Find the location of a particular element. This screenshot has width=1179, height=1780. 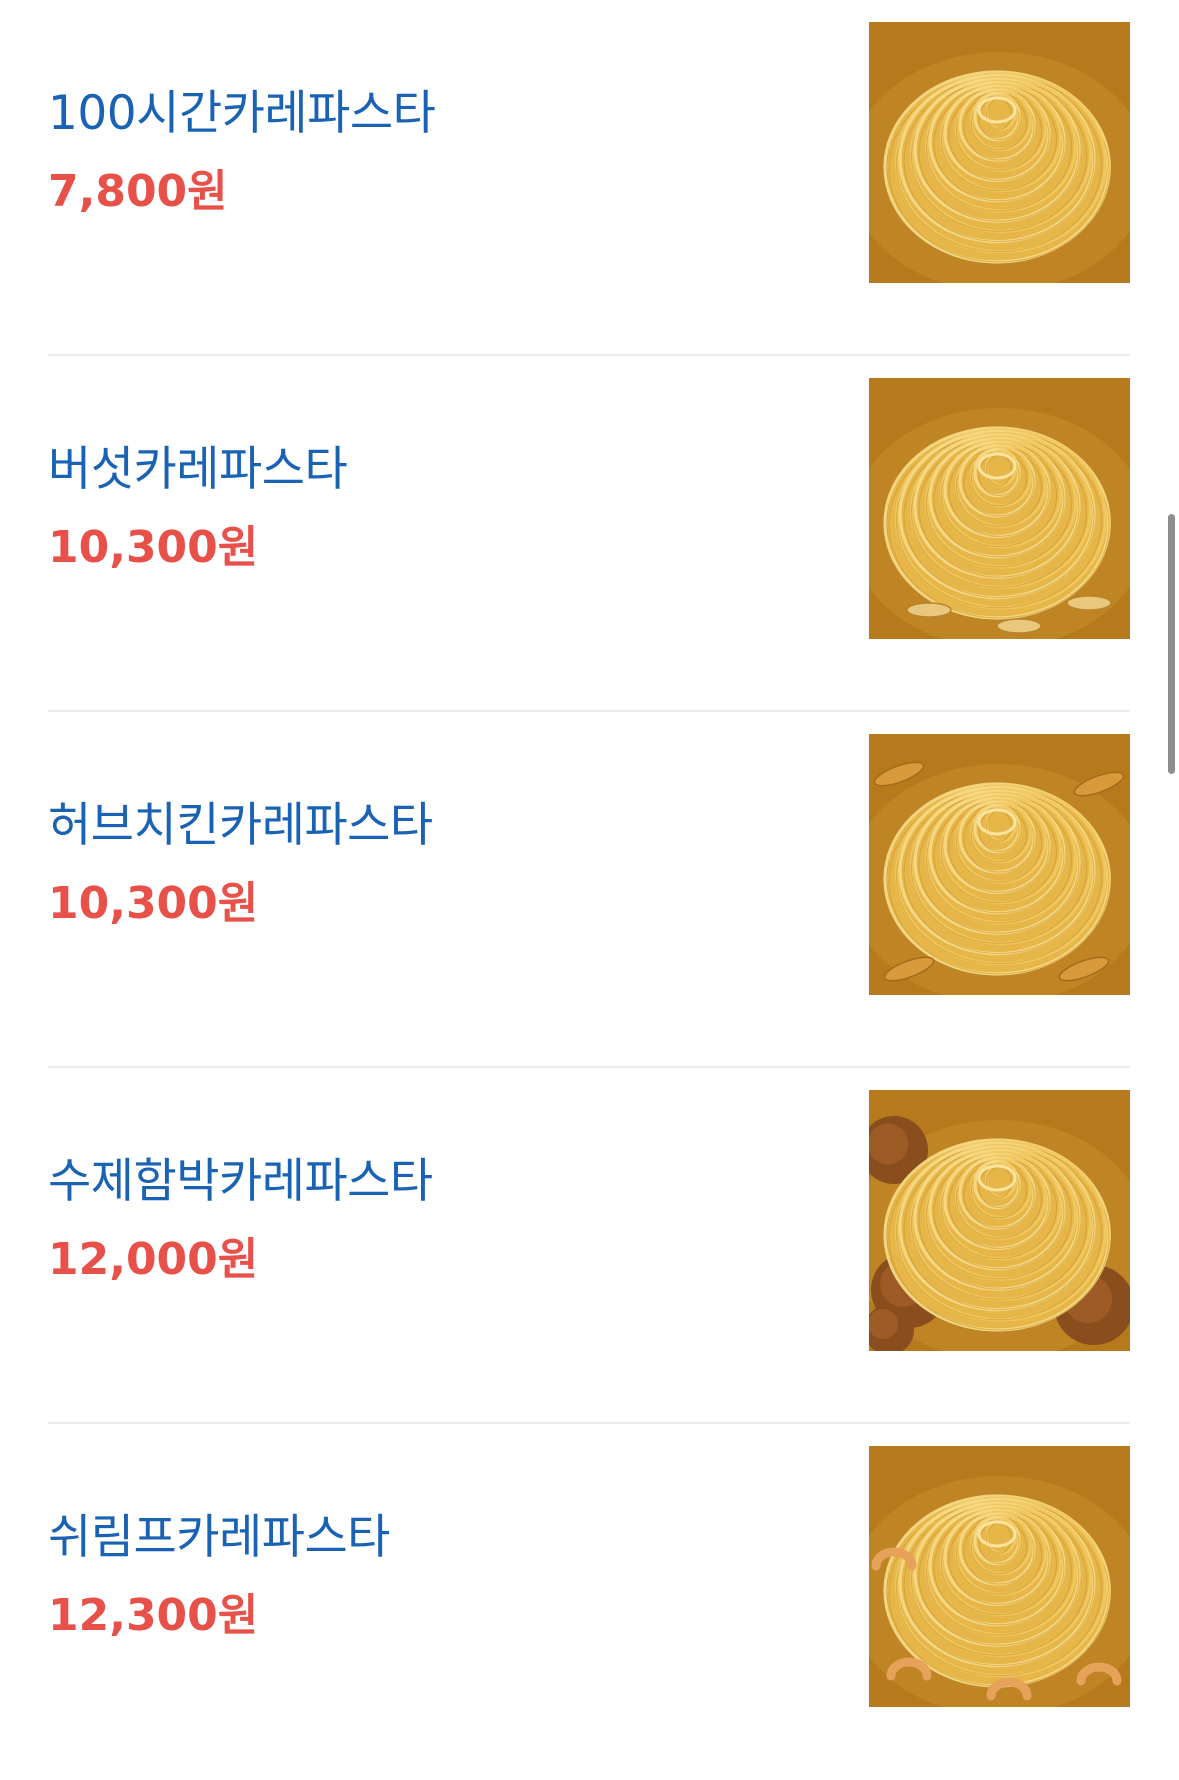

shrimp-curry-pasta-photo is located at coordinates (999, 1576).